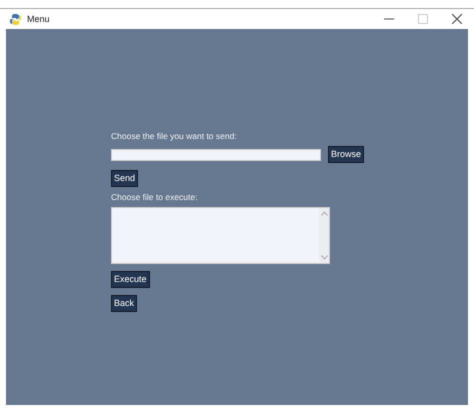  Describe the element at coordinates (423, 19) in the screenshot. I see `maximize-icon` at that location.